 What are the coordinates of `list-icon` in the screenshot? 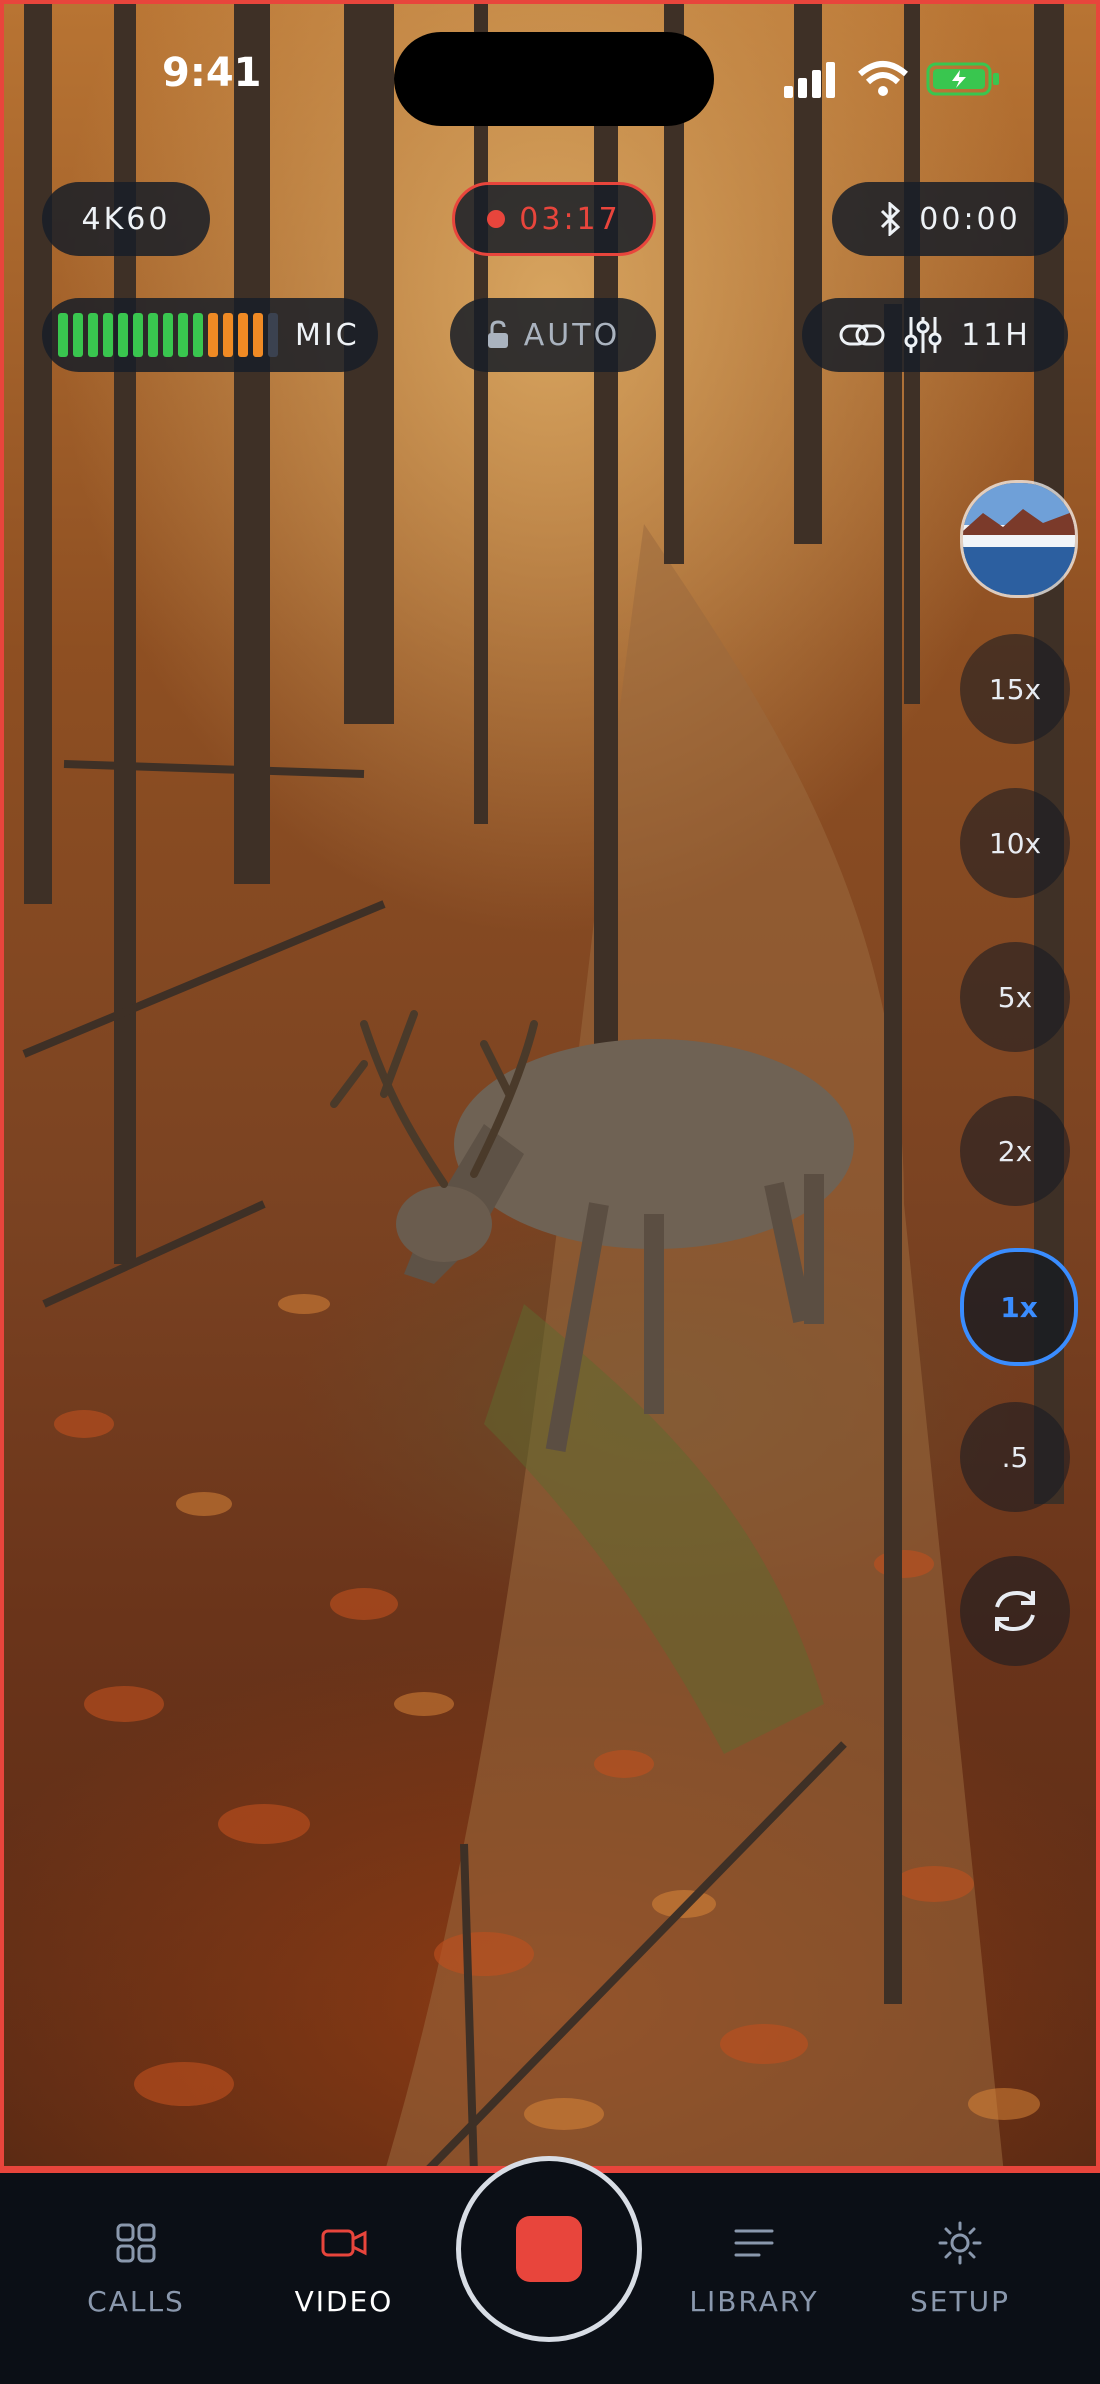 It's located at (754, 2243).